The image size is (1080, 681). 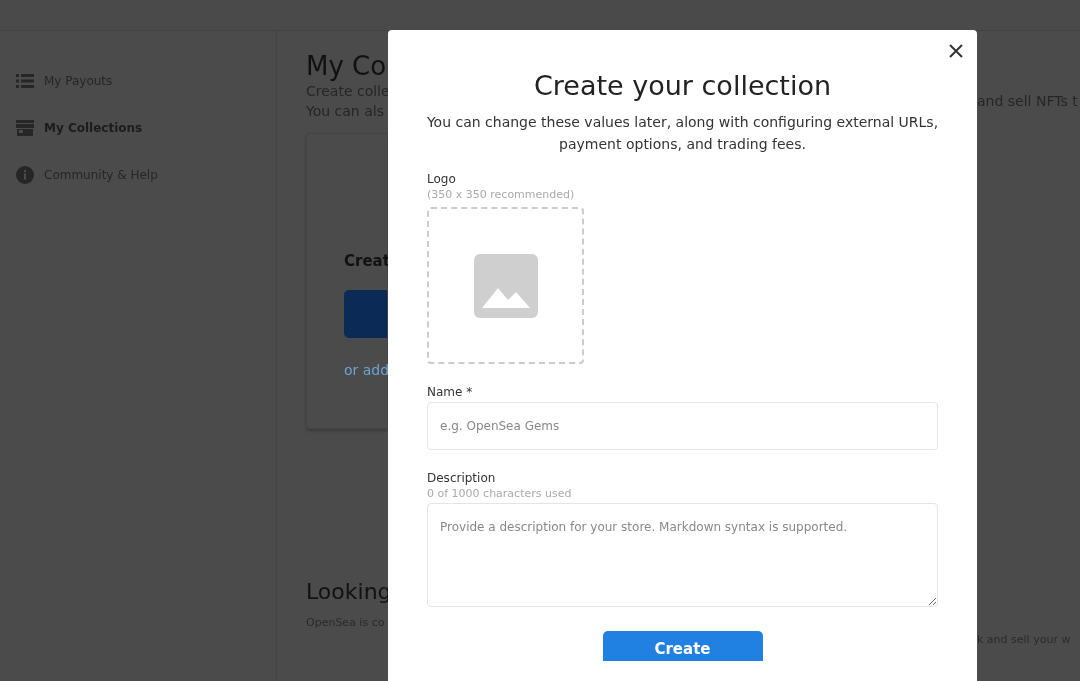 What do you see at coordinates (25, 128) in the screenshot?
I see `store-icon` at bounding box center [25, 128].